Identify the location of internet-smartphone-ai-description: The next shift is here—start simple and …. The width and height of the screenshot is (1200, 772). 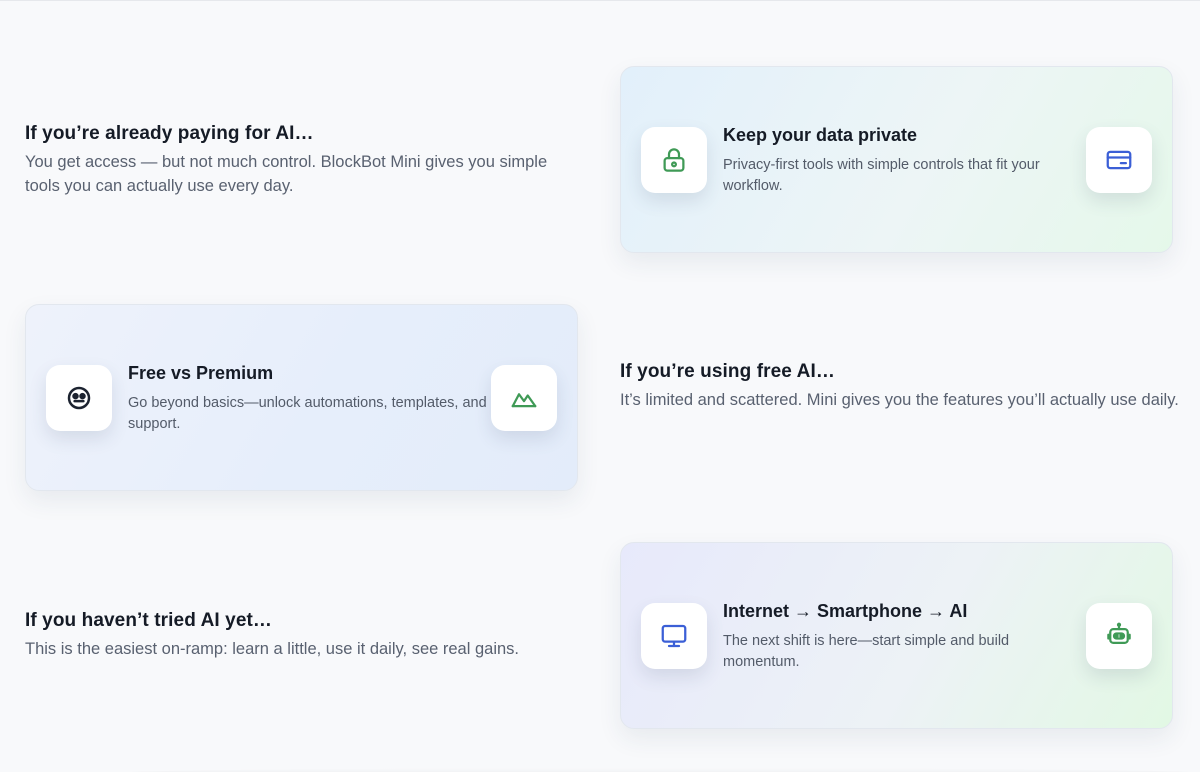
(866, 651).